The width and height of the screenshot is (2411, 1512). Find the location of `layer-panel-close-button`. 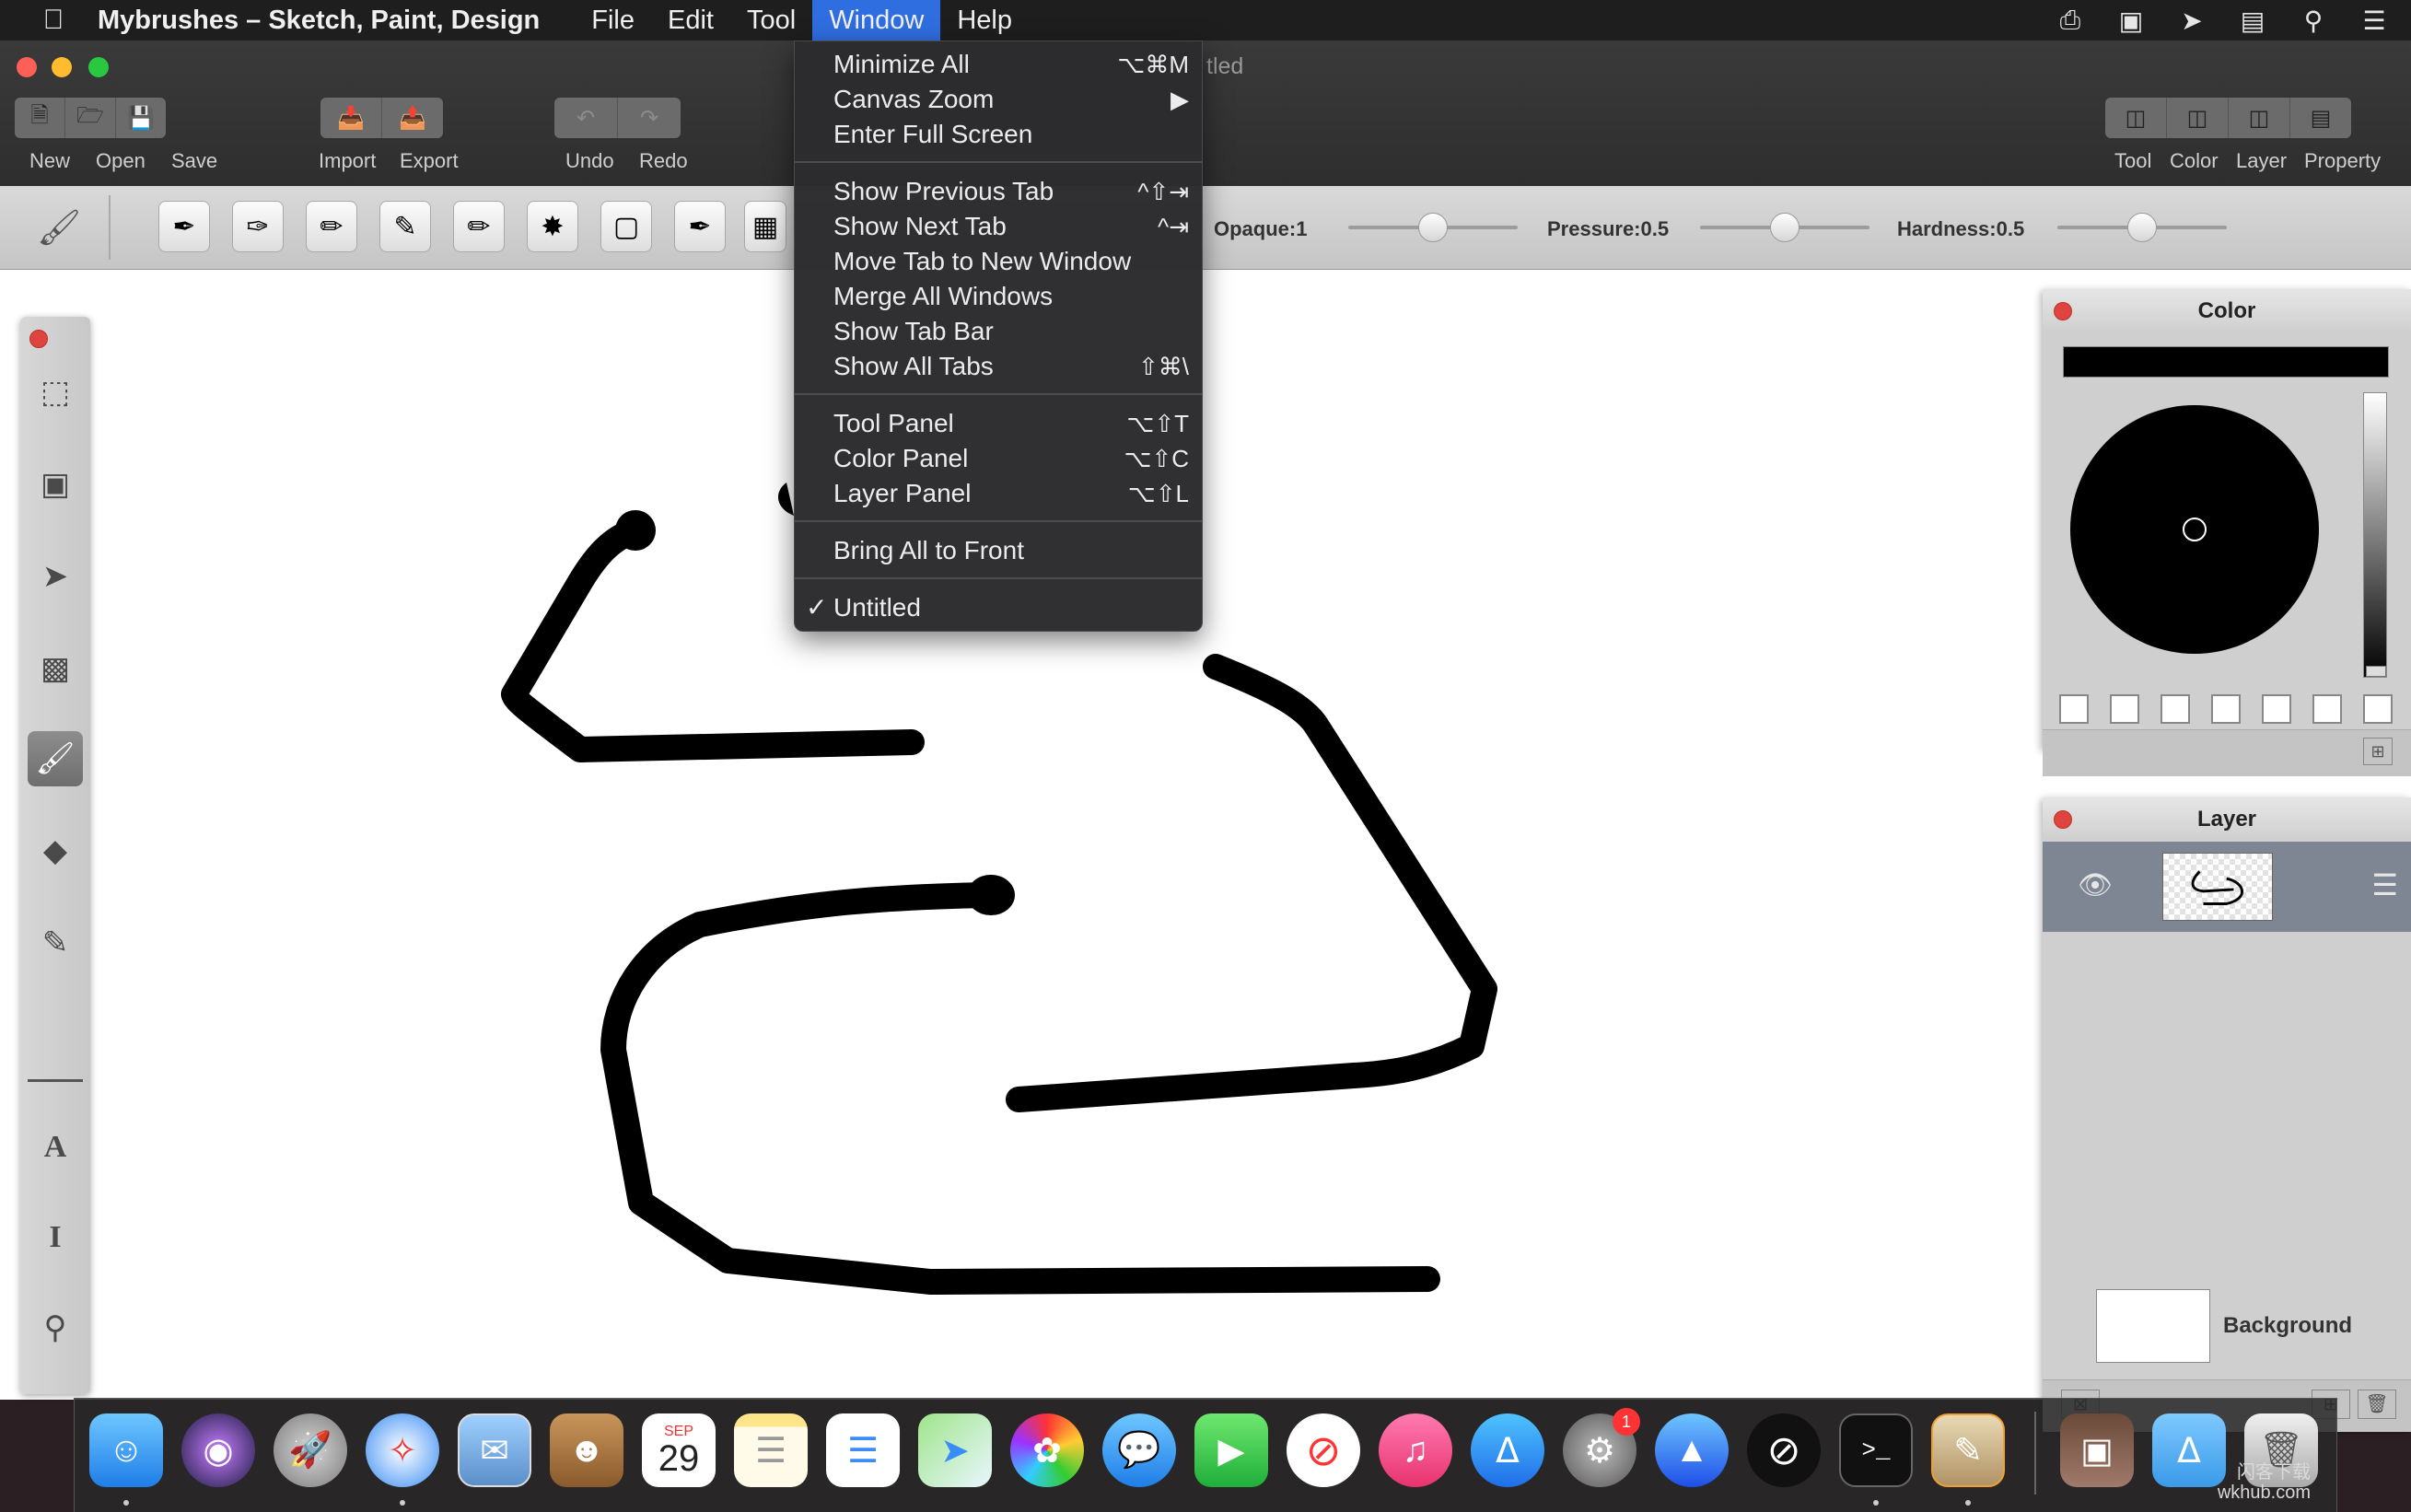

layer-panel-close-button is located at coordinates (2063, 819).